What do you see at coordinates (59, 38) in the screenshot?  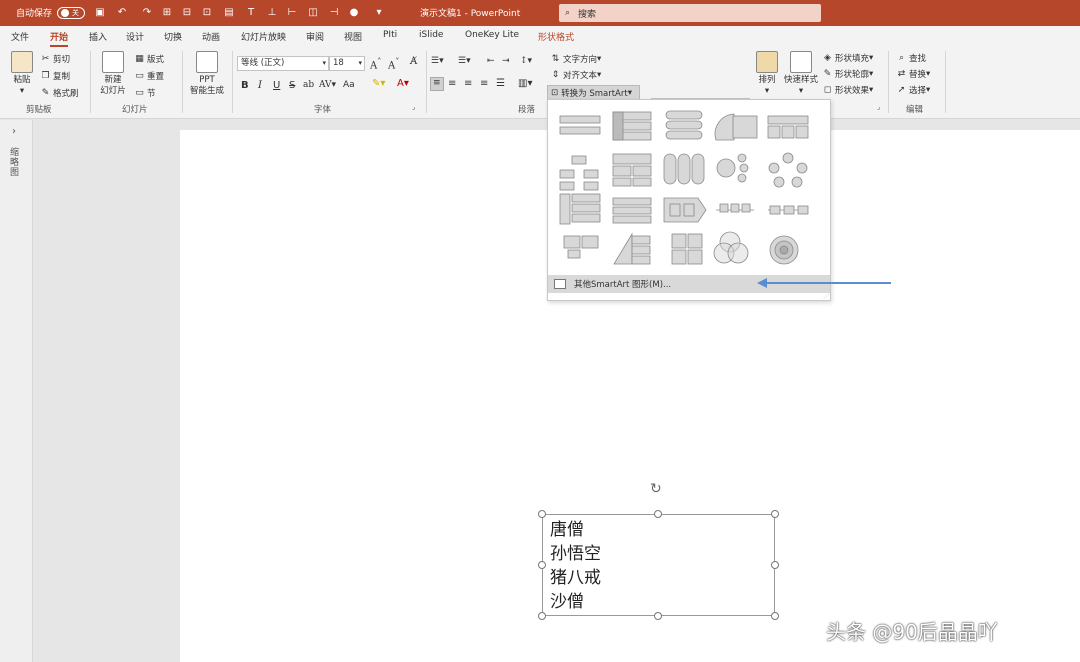 I see `tab-home: 开始` at bounding box center [59, 38].